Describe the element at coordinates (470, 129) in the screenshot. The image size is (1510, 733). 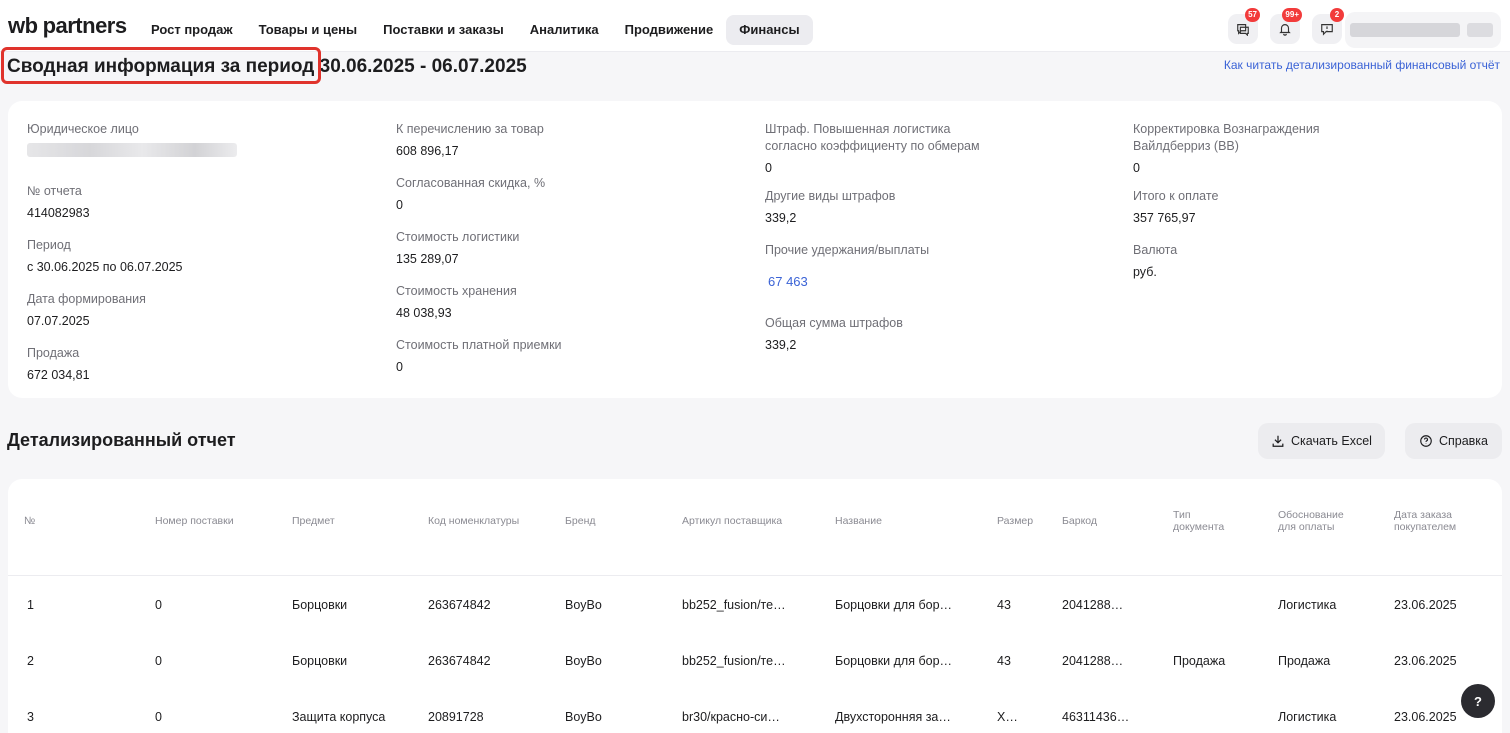
I see `transfer-label: К перечислению за товар` at that location.